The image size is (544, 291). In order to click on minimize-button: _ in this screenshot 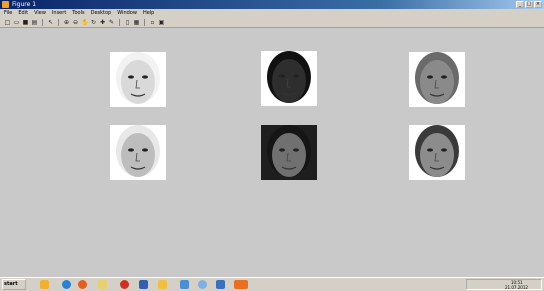, I will do `click(520, 4)`.